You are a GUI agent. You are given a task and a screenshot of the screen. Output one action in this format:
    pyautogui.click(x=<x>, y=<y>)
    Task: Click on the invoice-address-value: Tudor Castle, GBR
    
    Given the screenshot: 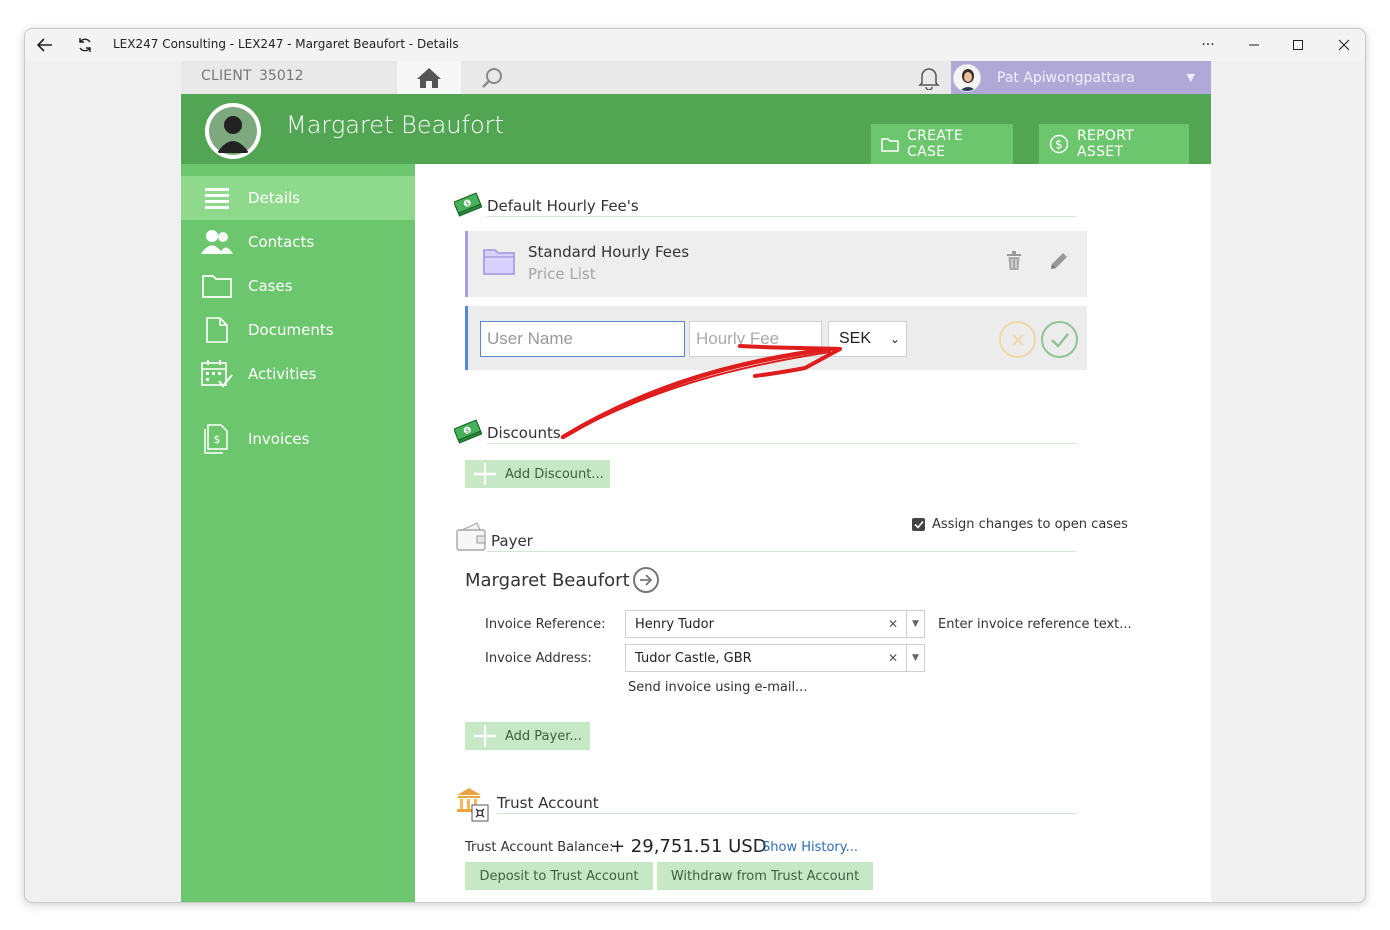 What is the action you would take?
    pyautogui.click(x=693, y=658)
    